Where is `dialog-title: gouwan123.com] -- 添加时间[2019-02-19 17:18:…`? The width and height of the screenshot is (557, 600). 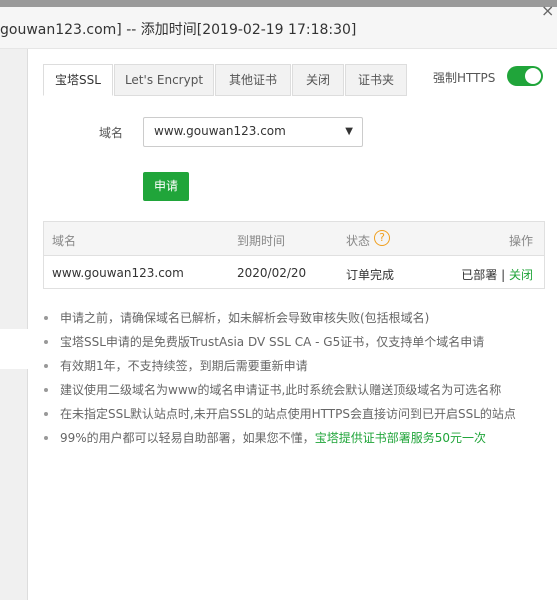
dialog-title: gouwan123.com] -- 添加时间[2019-02-19 17:18:… is located at coordinates (178, 30).